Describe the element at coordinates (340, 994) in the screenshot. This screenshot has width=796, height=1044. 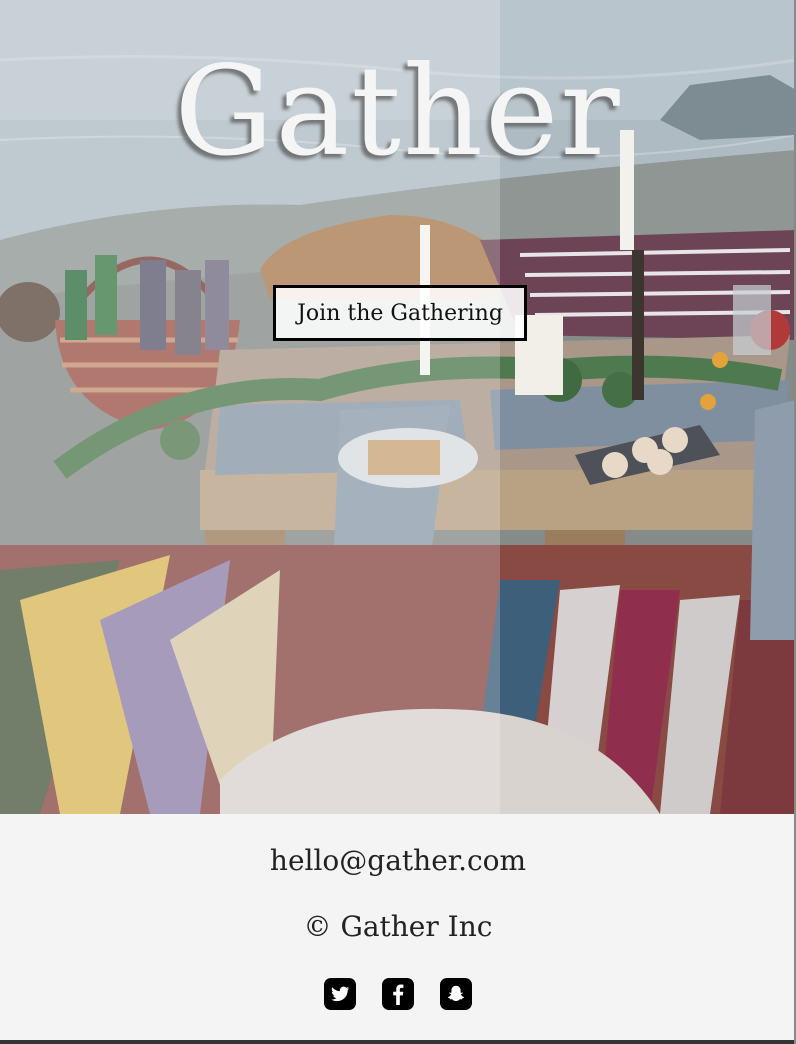
I see `twitter-icon` at that location.